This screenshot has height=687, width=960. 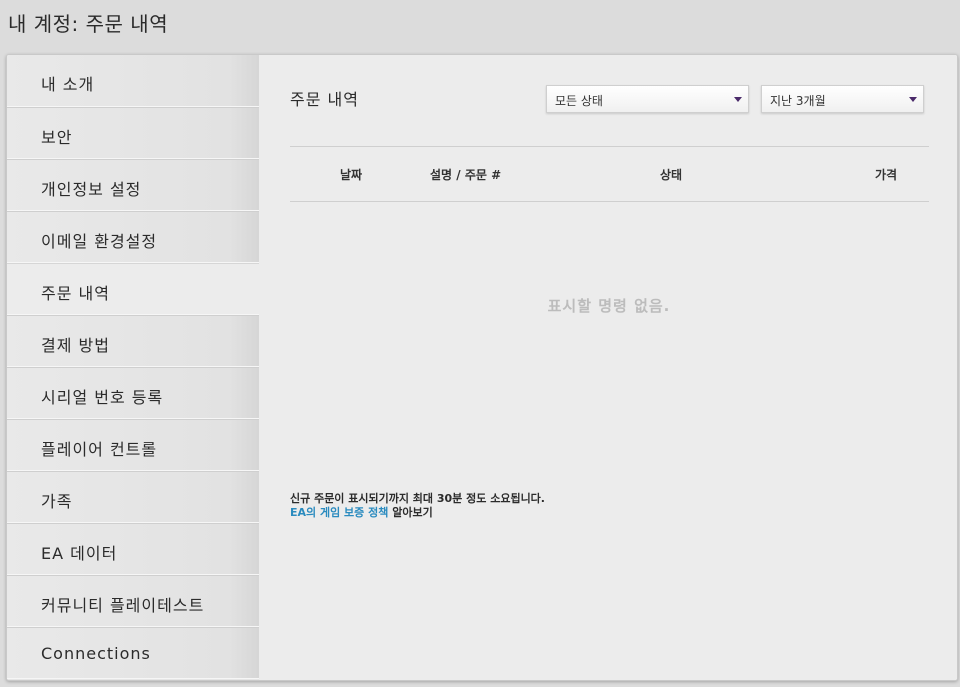 What do you see at coordinates (133, 549) in the screenshot?
I see `sidebar-item-ea-data: EA 데이터` at bounding box center [133, 549].